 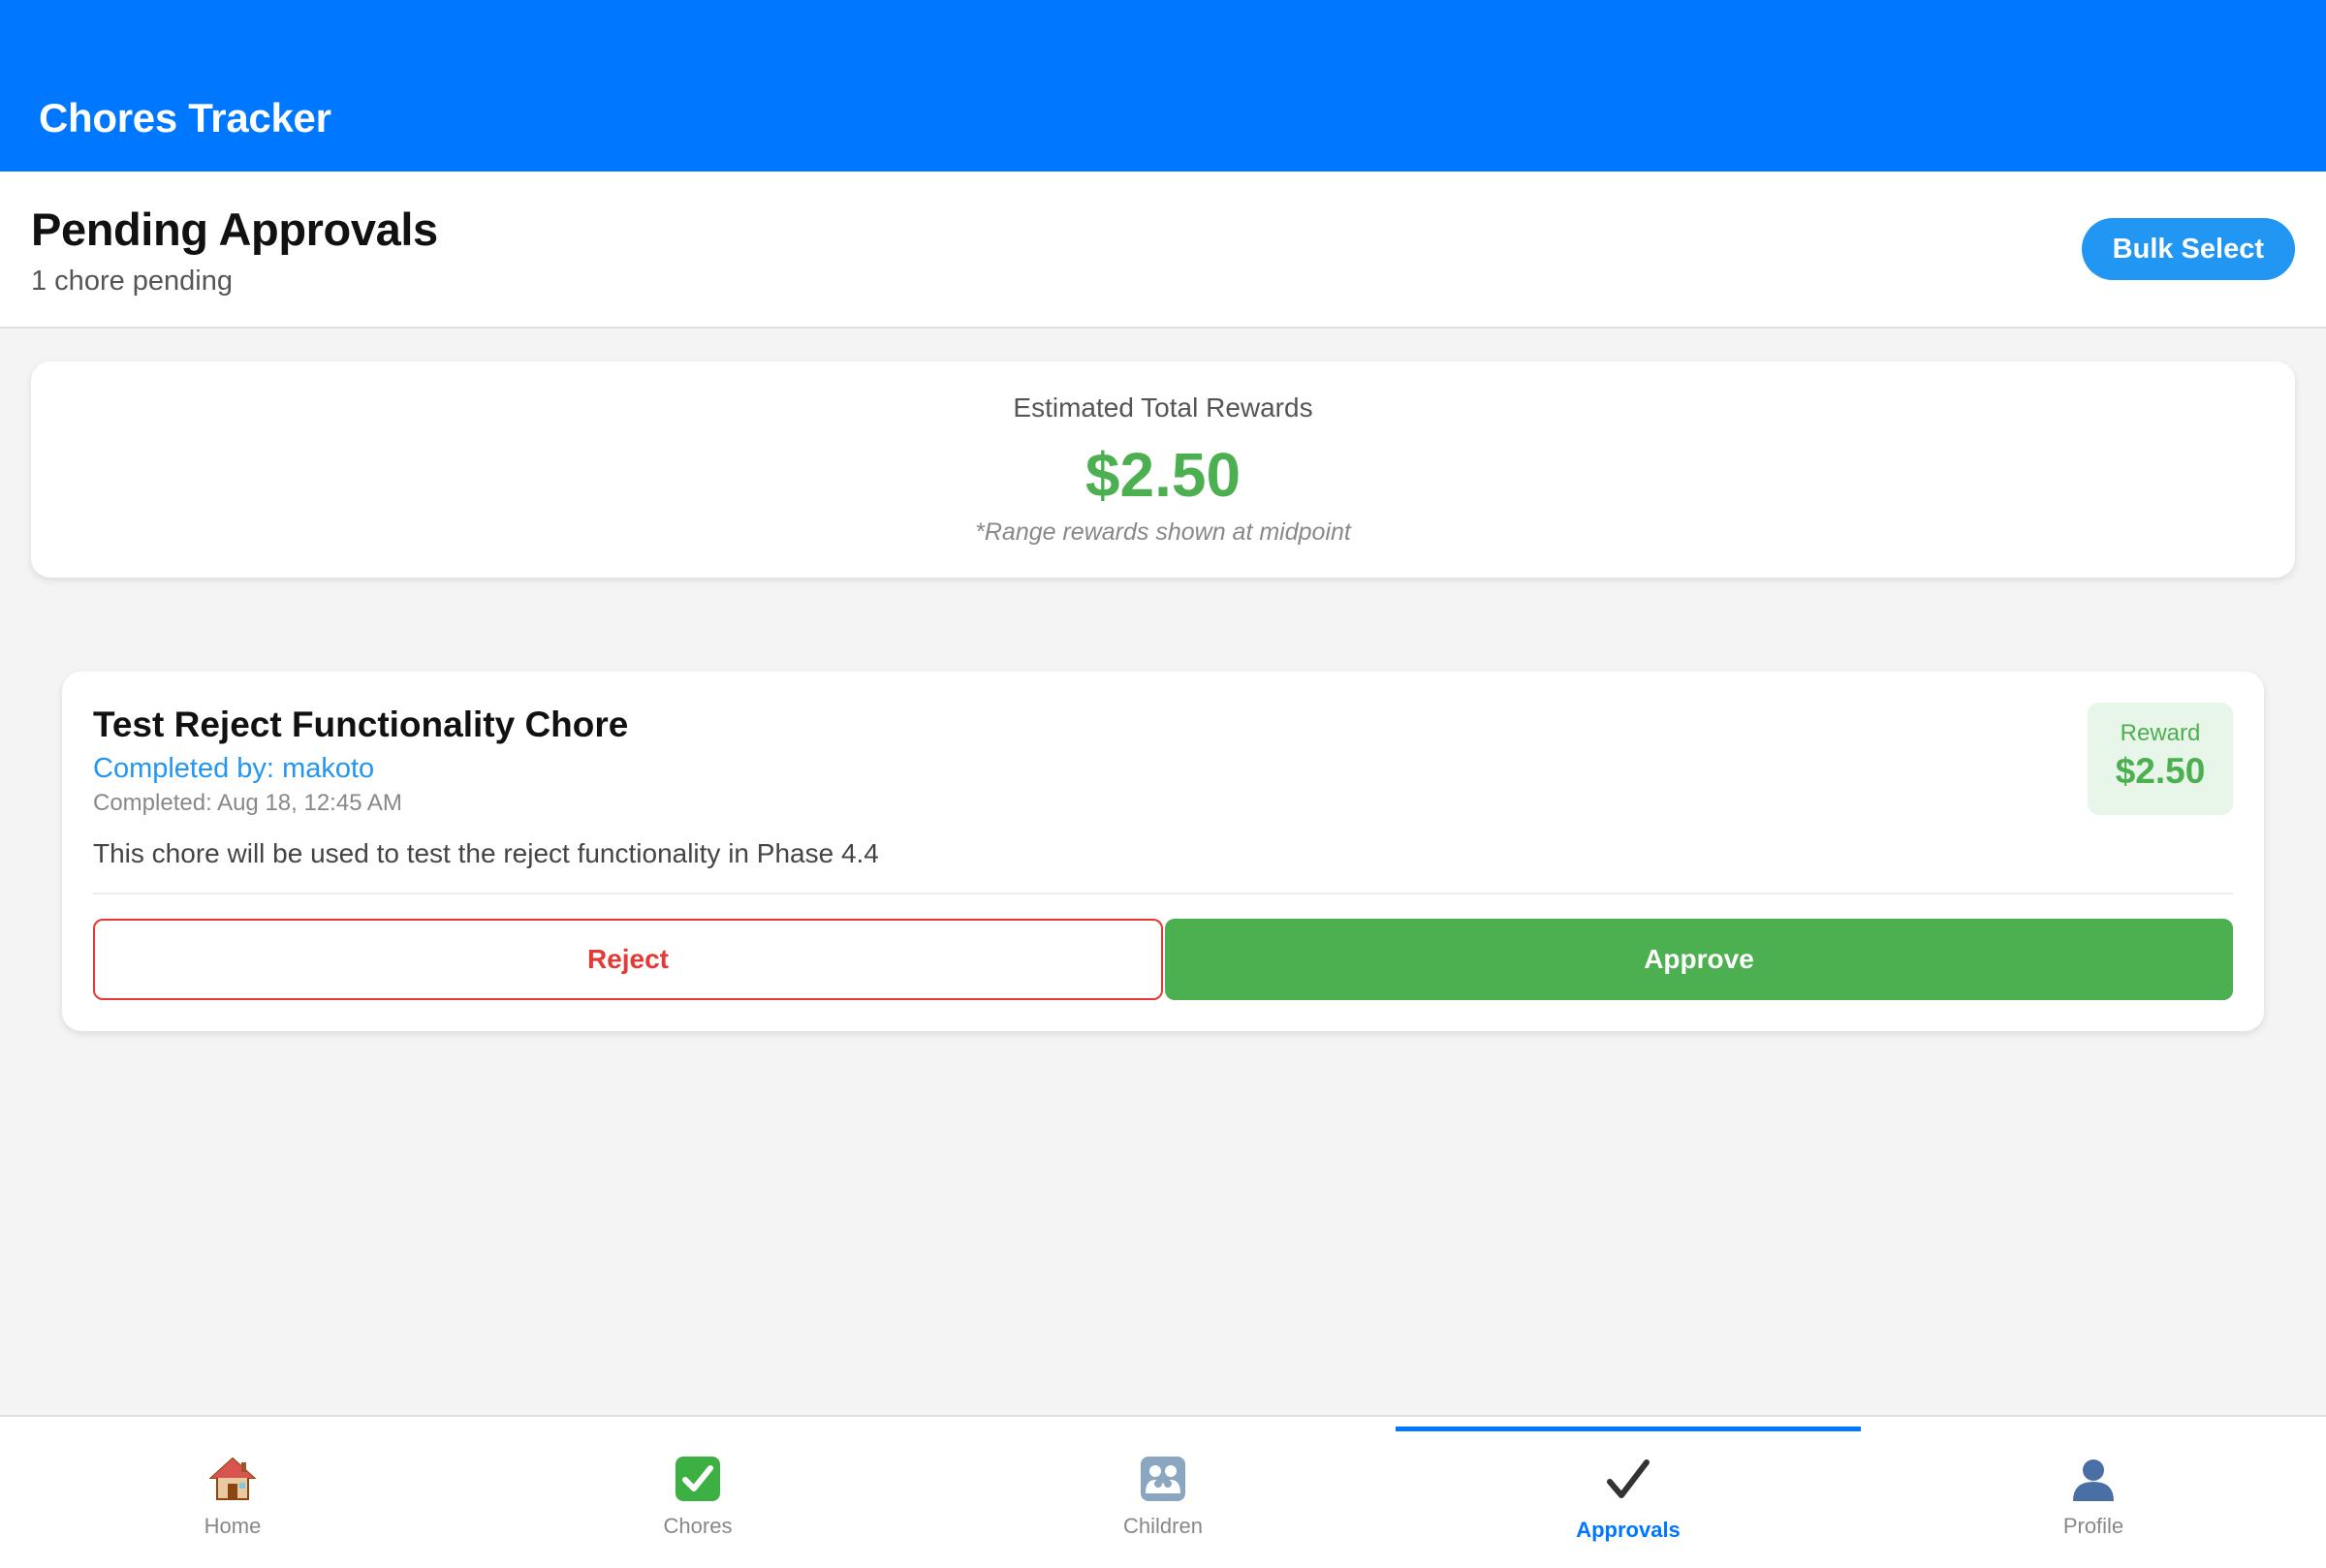 I want to click on chore-title: Test Reject Functionality Chore, so click(x=361, y=725).